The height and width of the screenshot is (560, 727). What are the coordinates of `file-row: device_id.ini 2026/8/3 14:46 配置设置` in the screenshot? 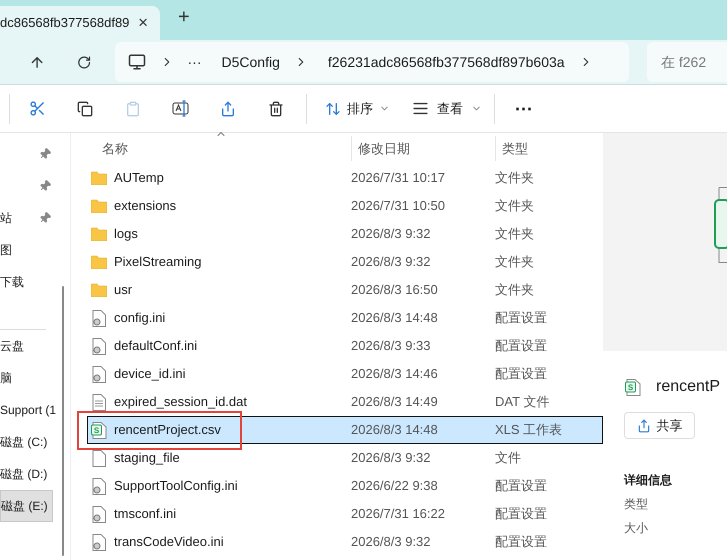 It's located at (345, 374).